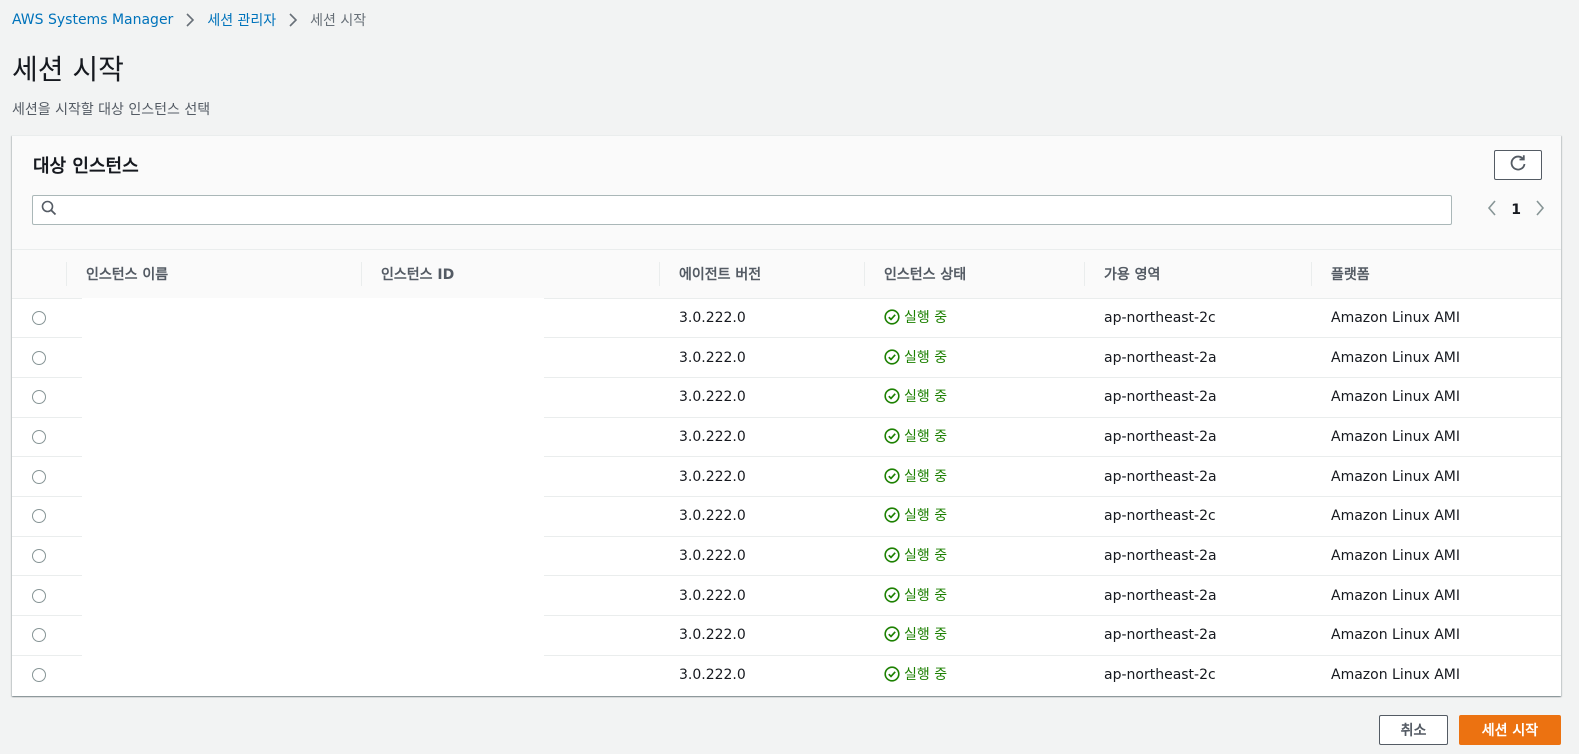 This screenshot has width=1579, height=754. What do you see at coordinates (86, 166) in the screenshot?
I see `panel-title: 대상 인스턴스` at bounding box center [86, 166].